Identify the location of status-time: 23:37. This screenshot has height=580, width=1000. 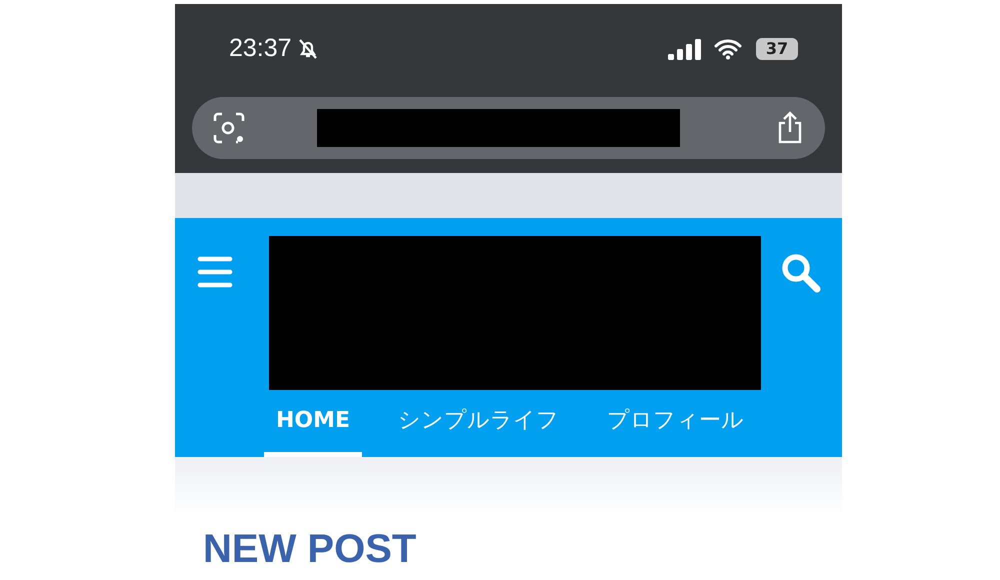
(260, 48).